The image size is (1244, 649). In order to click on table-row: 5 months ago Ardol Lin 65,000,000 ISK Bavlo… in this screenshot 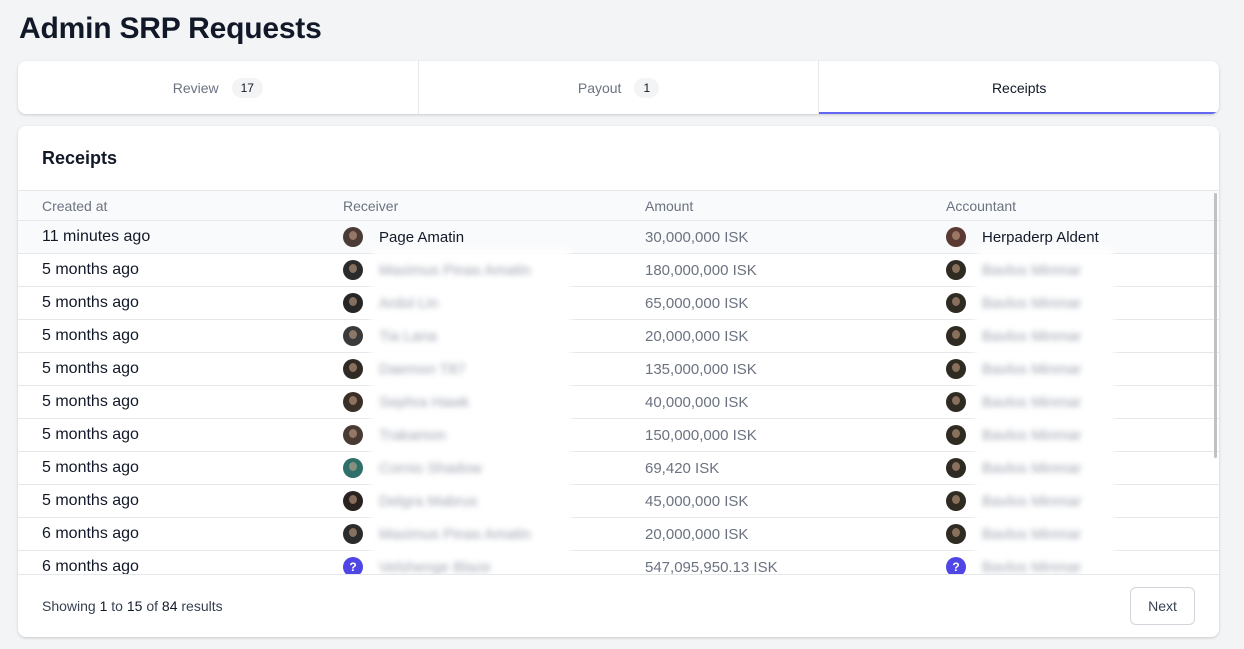, I will do `click(618, 303)`.